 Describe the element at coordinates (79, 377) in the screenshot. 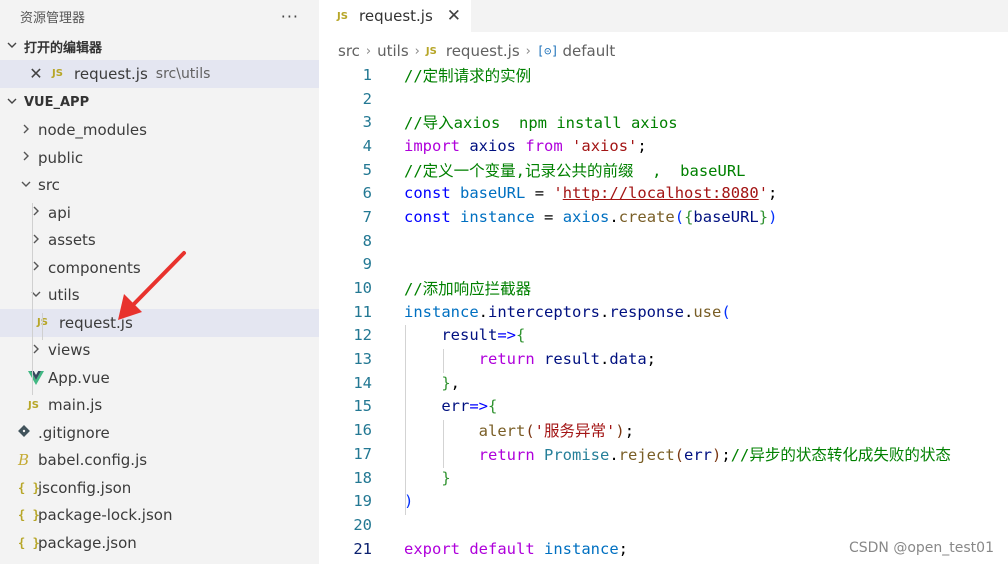

I see `tree-label: App.vue` at that location.